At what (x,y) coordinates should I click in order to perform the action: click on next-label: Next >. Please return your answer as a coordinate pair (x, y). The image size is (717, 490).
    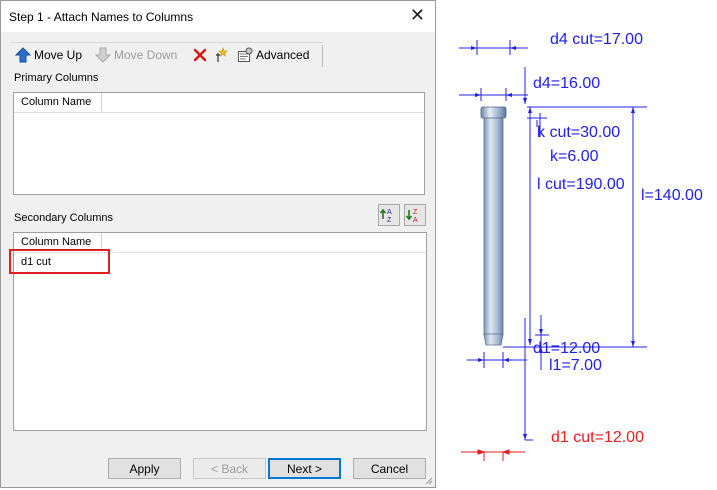
    Looking at the image, I should click on (304, 468).